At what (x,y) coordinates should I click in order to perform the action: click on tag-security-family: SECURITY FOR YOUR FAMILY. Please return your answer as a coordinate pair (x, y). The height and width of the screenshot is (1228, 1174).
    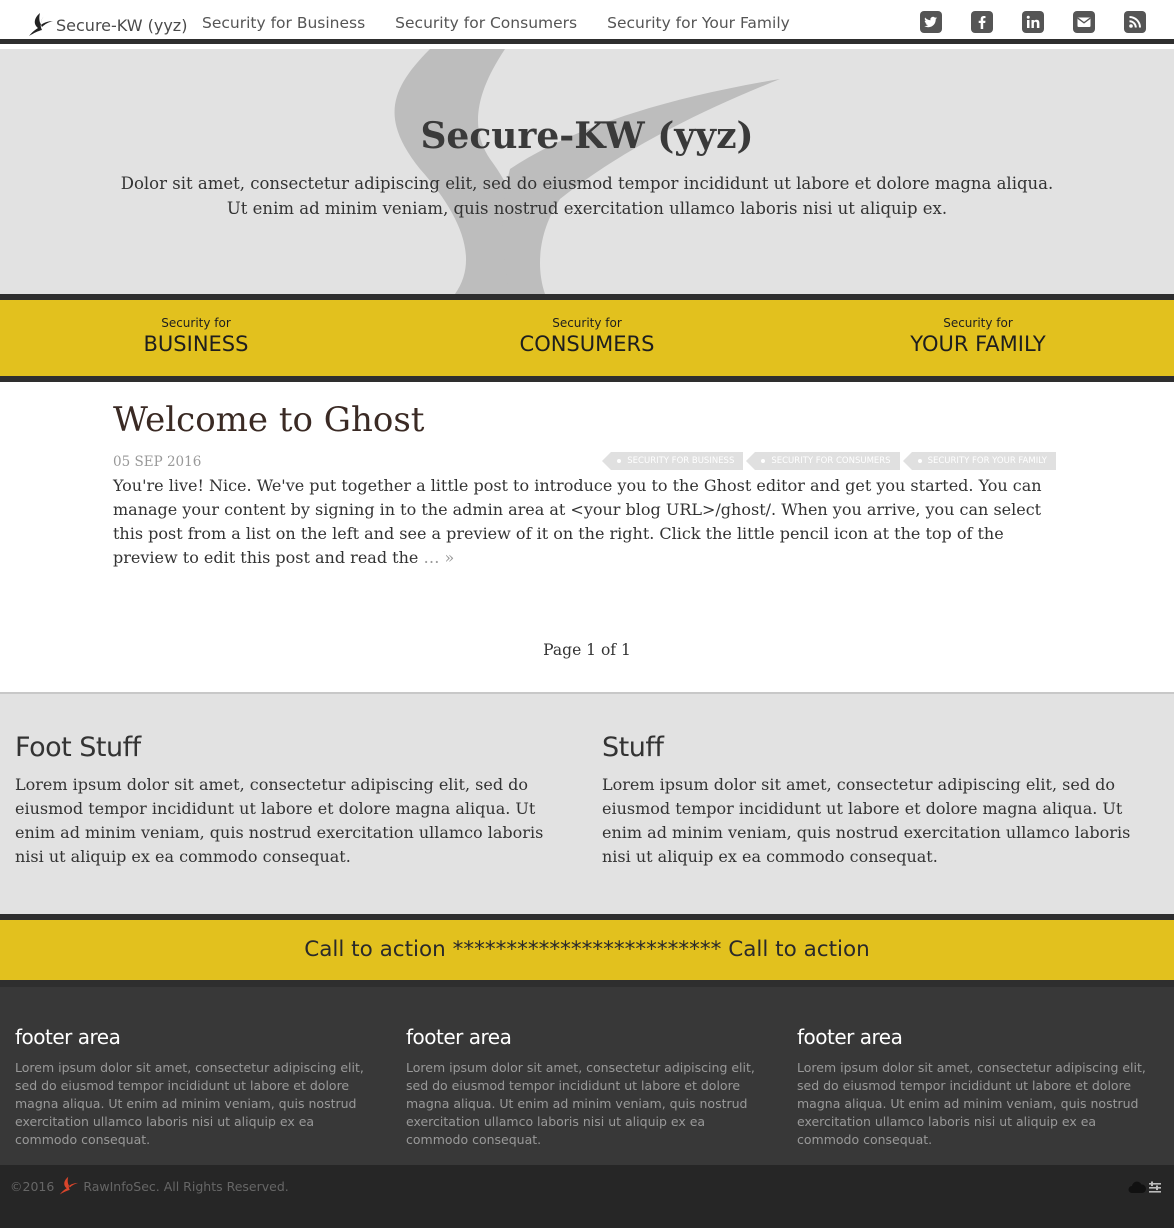
    Looking at the image, I should click on (979, 461).